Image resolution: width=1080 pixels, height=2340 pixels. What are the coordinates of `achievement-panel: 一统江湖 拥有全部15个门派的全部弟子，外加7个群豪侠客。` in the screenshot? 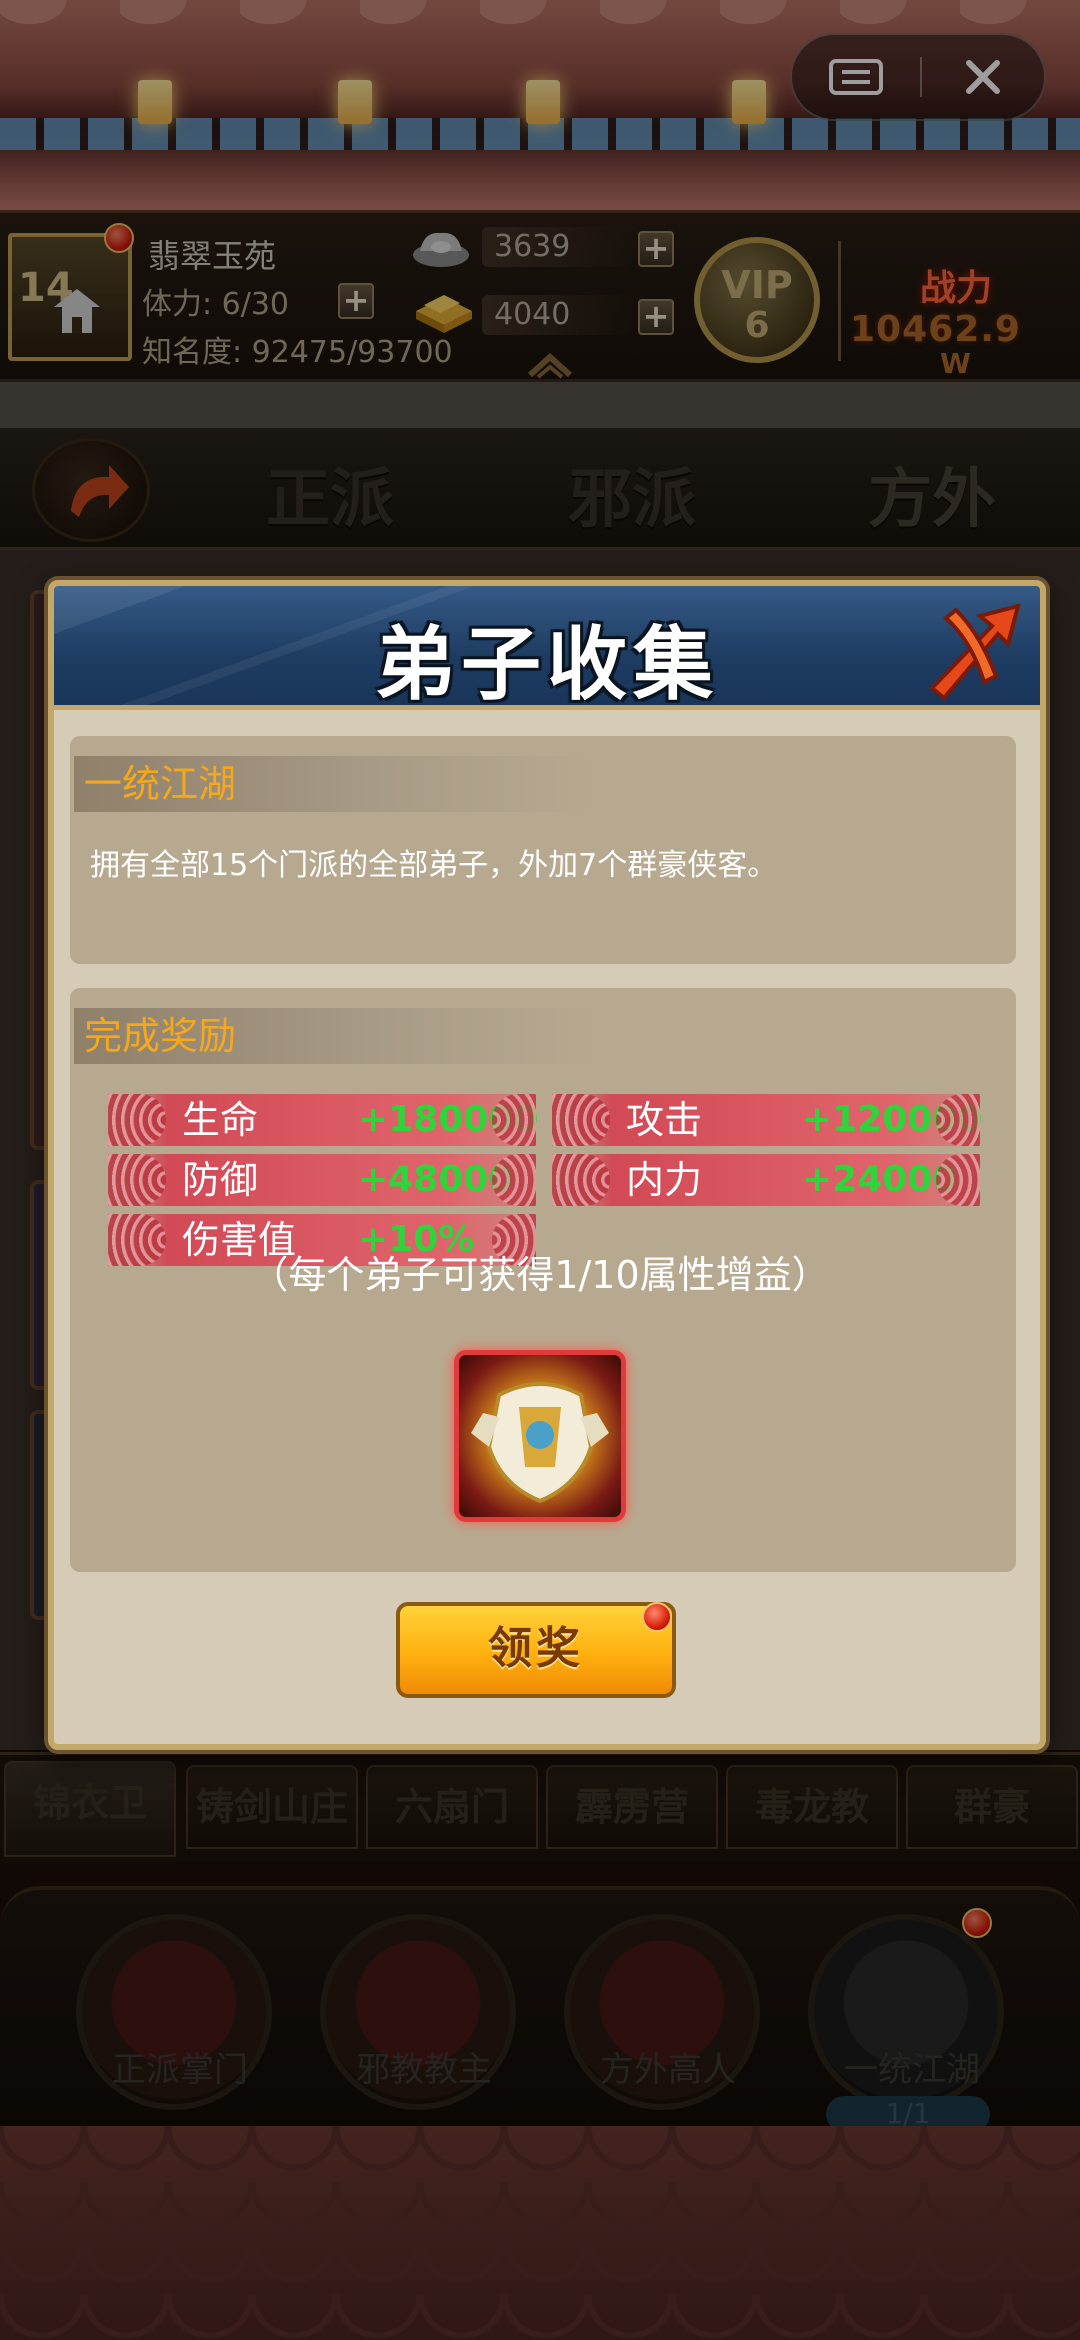 It's located at (543, 850).